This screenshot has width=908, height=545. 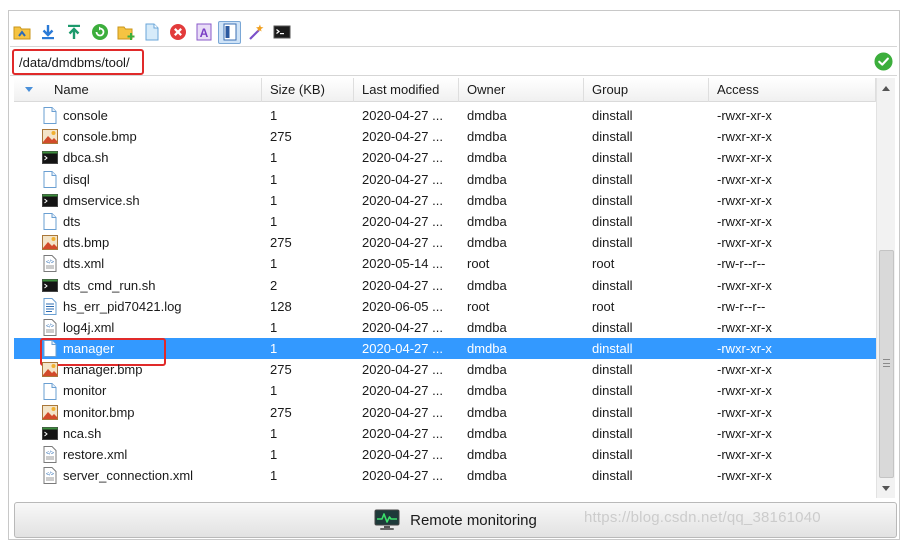 What do you see at coordinates (76, 179) in the screenshot?
I see `file-name: disql` at bounding box center [76, 179].